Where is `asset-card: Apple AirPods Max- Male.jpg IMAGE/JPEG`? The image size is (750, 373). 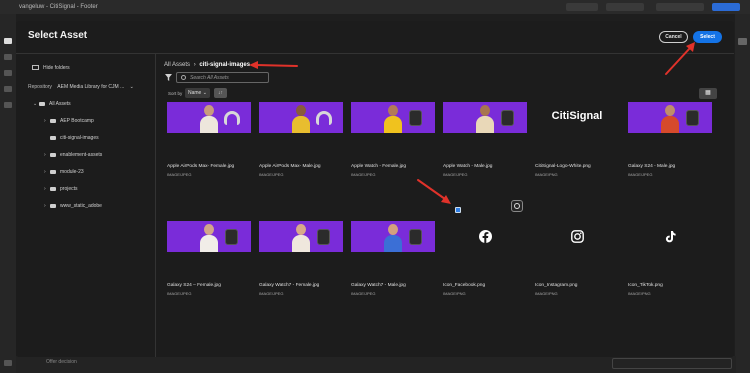
asset-card: Apple AirPods Max- Male.jpg IMAGE/JPEG is located at coordinates (301, 139).